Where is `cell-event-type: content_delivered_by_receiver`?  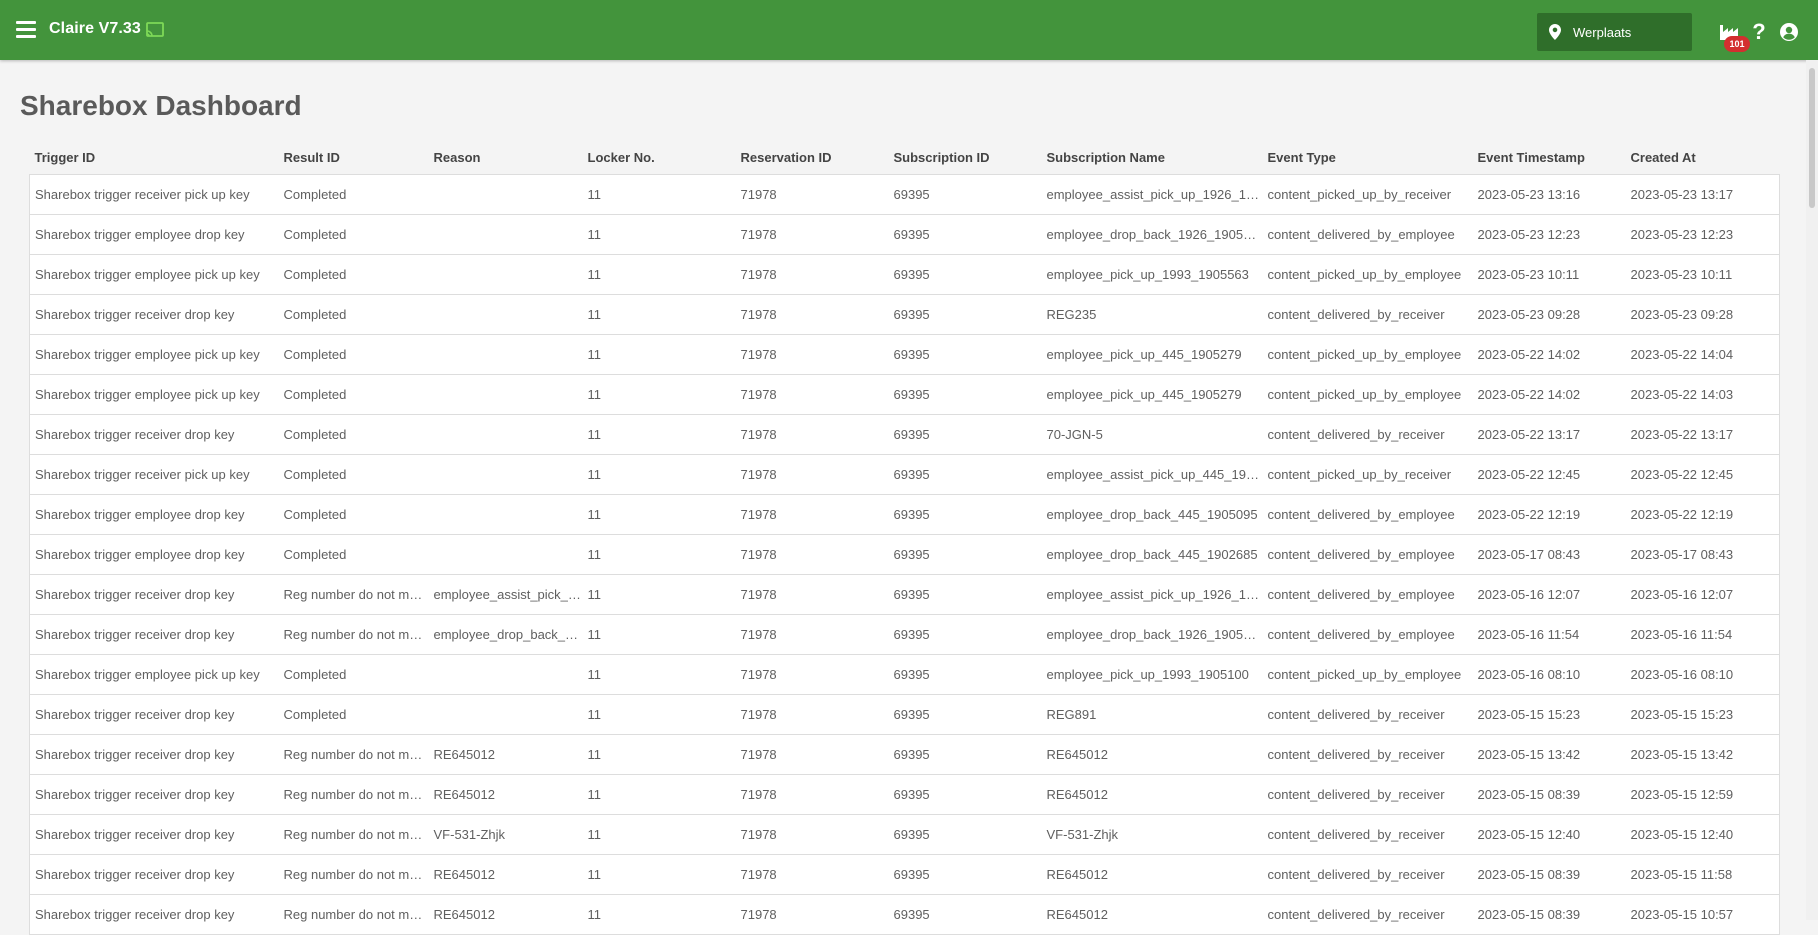 cell-event-type: content_delivered_by_receiver is located at coordinates (1367, 714).